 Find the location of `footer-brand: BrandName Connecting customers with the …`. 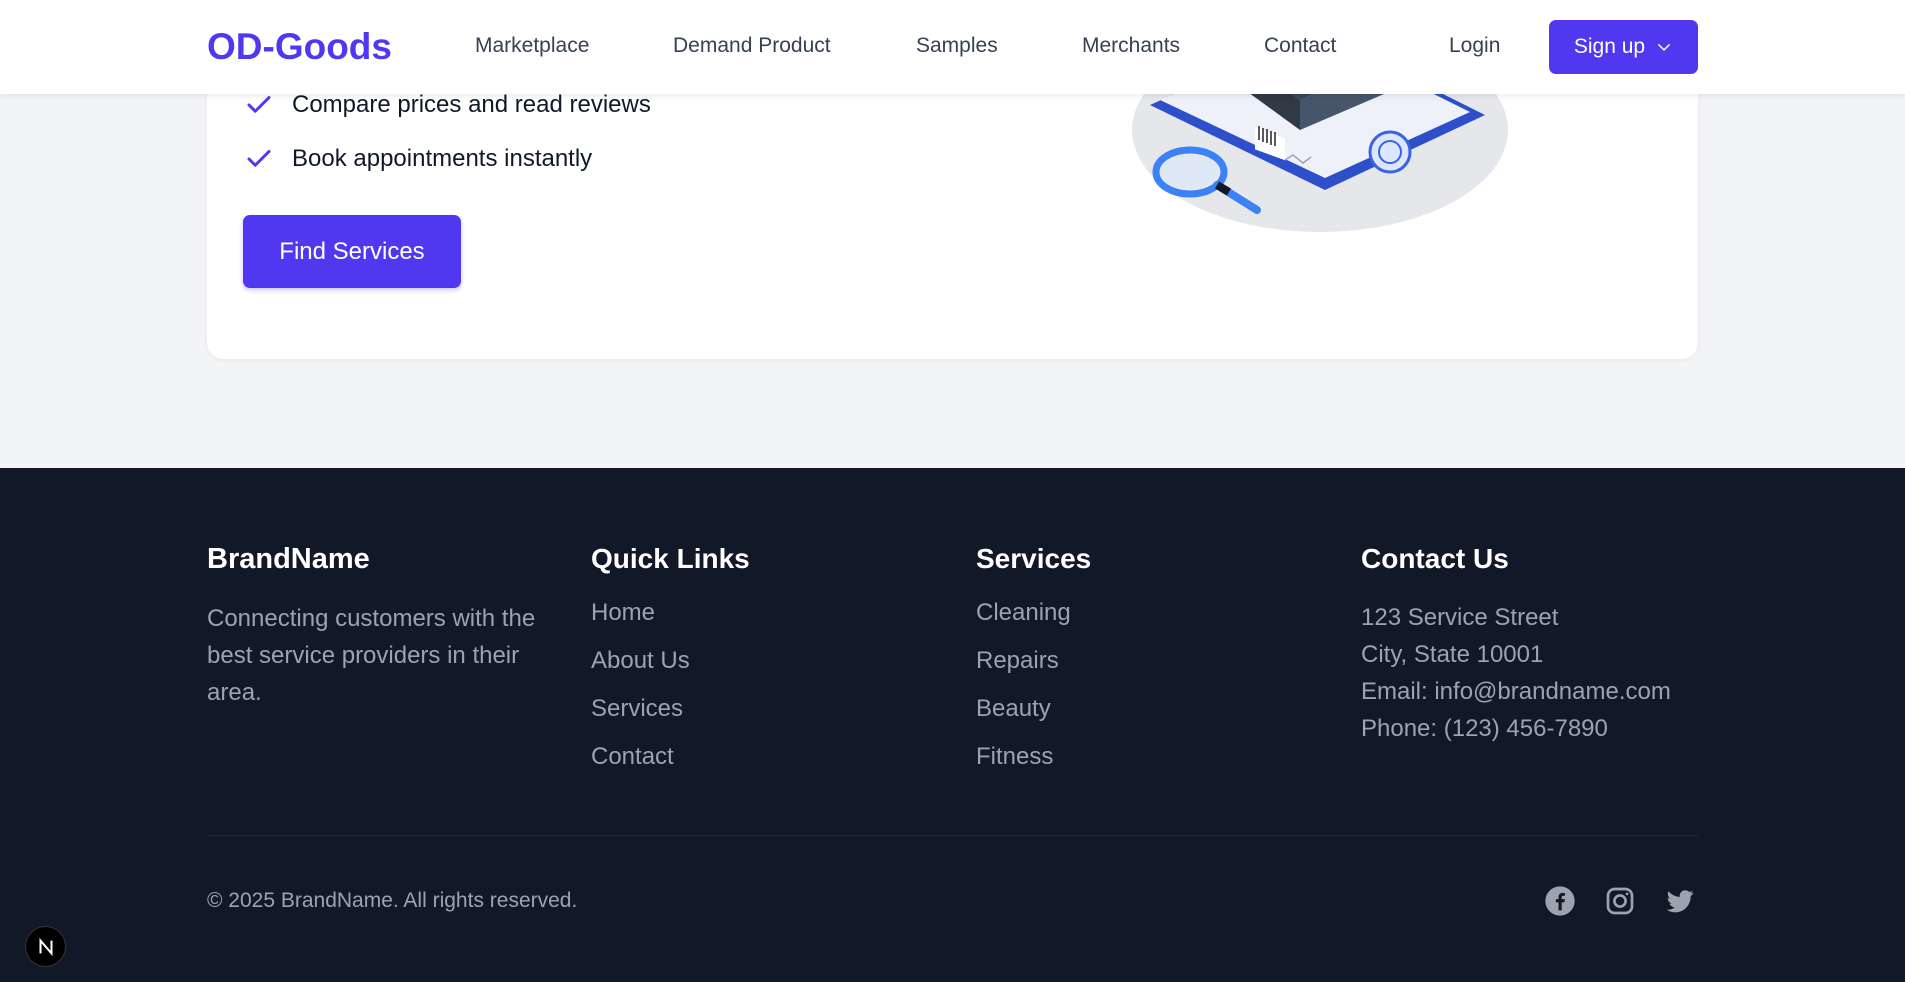

footer-brand: BrandName Connecting customers with the … is located at coordinates (377, 627).